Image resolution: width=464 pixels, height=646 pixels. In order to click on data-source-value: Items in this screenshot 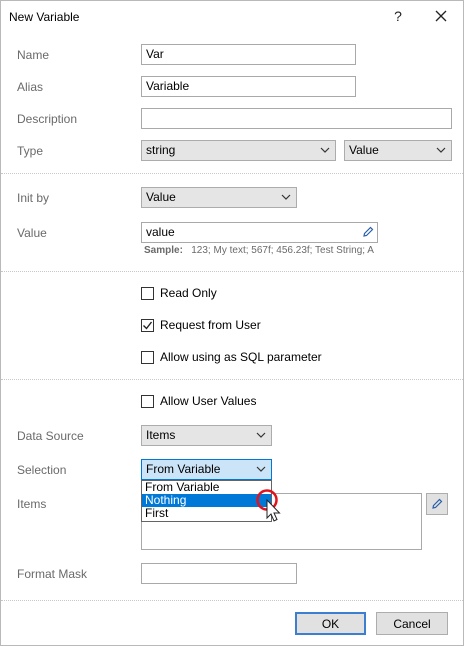, I will do `click(161, 435)`.